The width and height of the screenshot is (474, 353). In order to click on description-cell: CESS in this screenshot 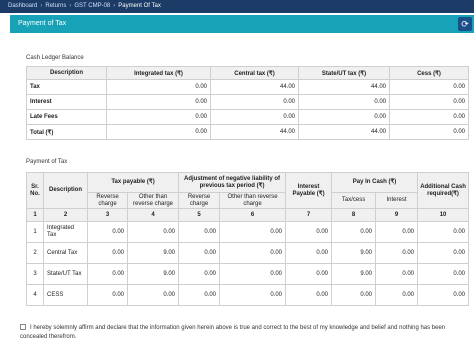, I will do `click(65, 295)`.